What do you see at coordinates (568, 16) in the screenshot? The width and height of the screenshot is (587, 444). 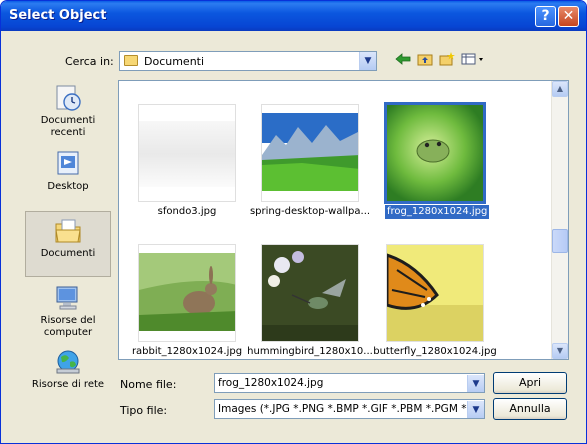 I see `close-button: ✕` at bounding box center [568, 16].